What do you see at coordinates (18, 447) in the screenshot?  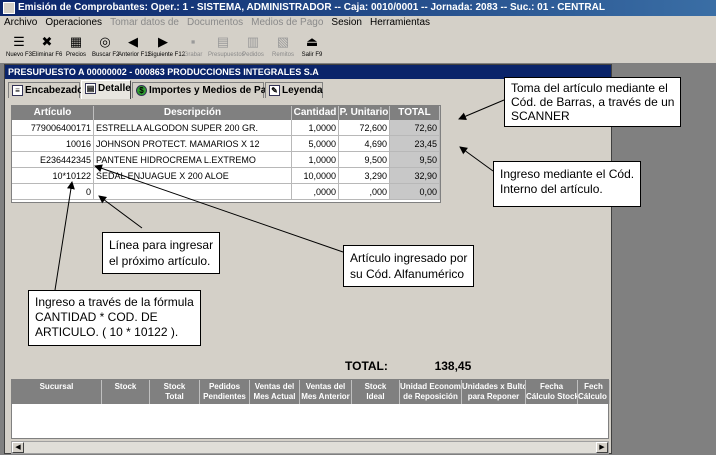 I see `scroll-left-icon: ◀` at bounding box center [18, 447].